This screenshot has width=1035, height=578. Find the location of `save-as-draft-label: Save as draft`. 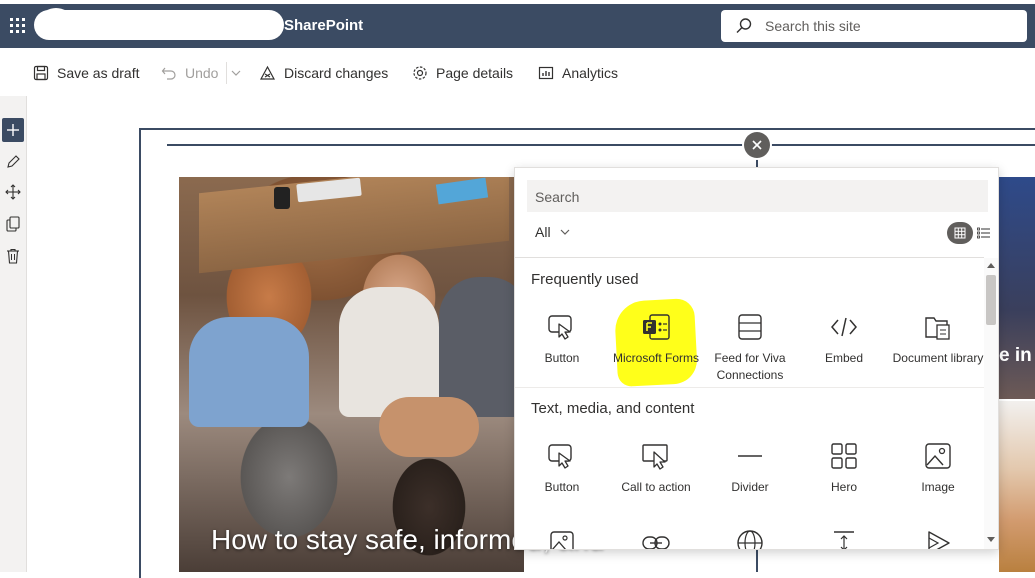

save-as-draft-label: Save as draft is located at coordinates (98, 73).